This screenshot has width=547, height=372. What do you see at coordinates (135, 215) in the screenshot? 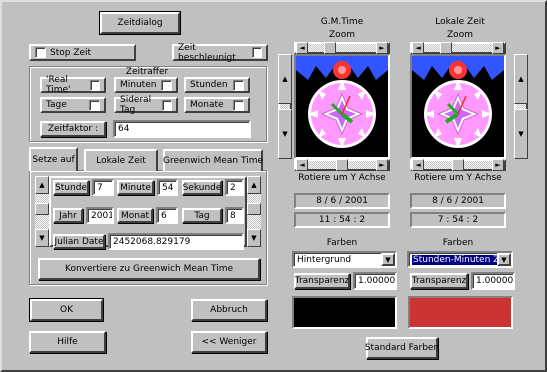
I see `monat-label: Monat` at bounding box center [135, 215].